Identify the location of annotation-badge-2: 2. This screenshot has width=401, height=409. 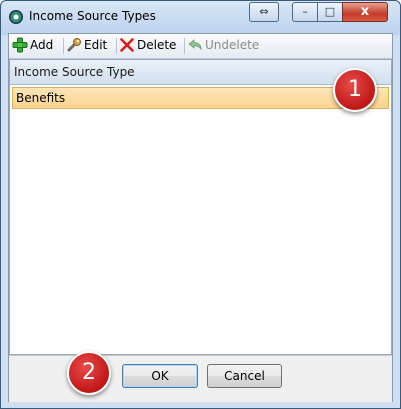
(89, 373).